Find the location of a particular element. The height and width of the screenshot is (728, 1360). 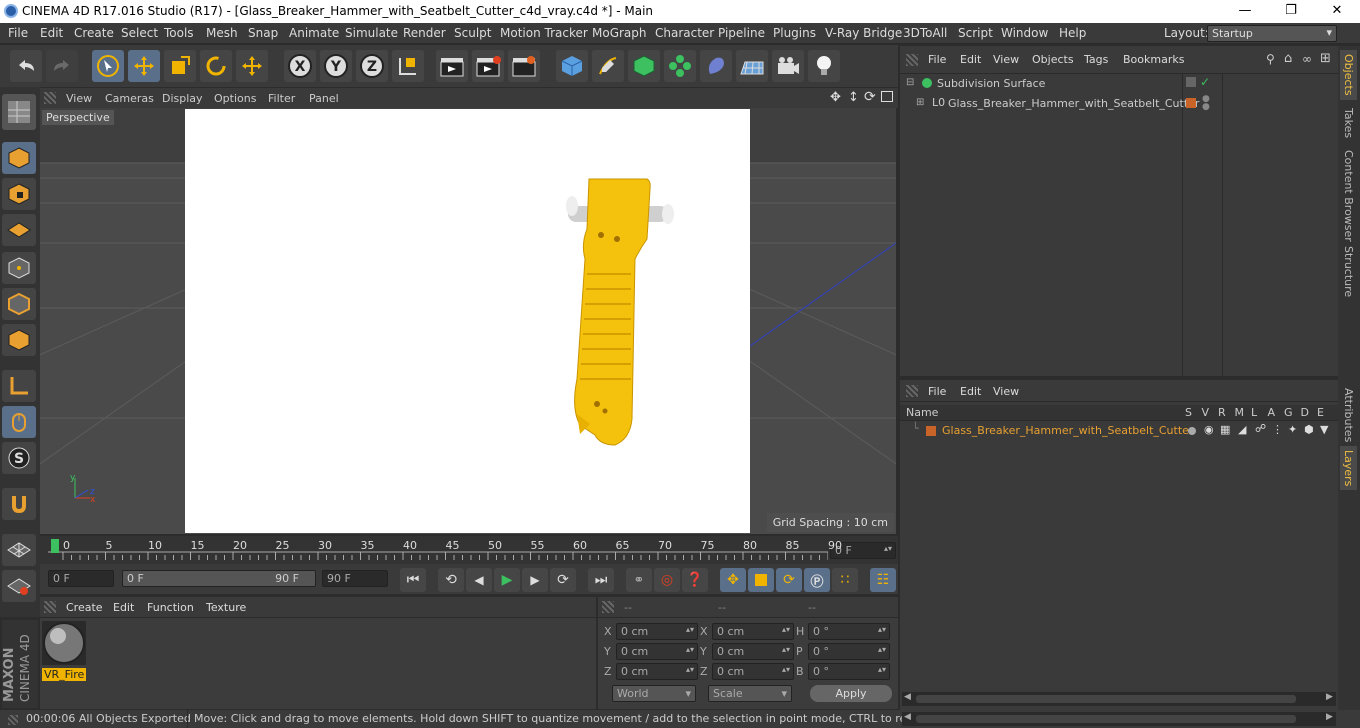

lock-icon: ☍ is located at coordinates (1260, 428).